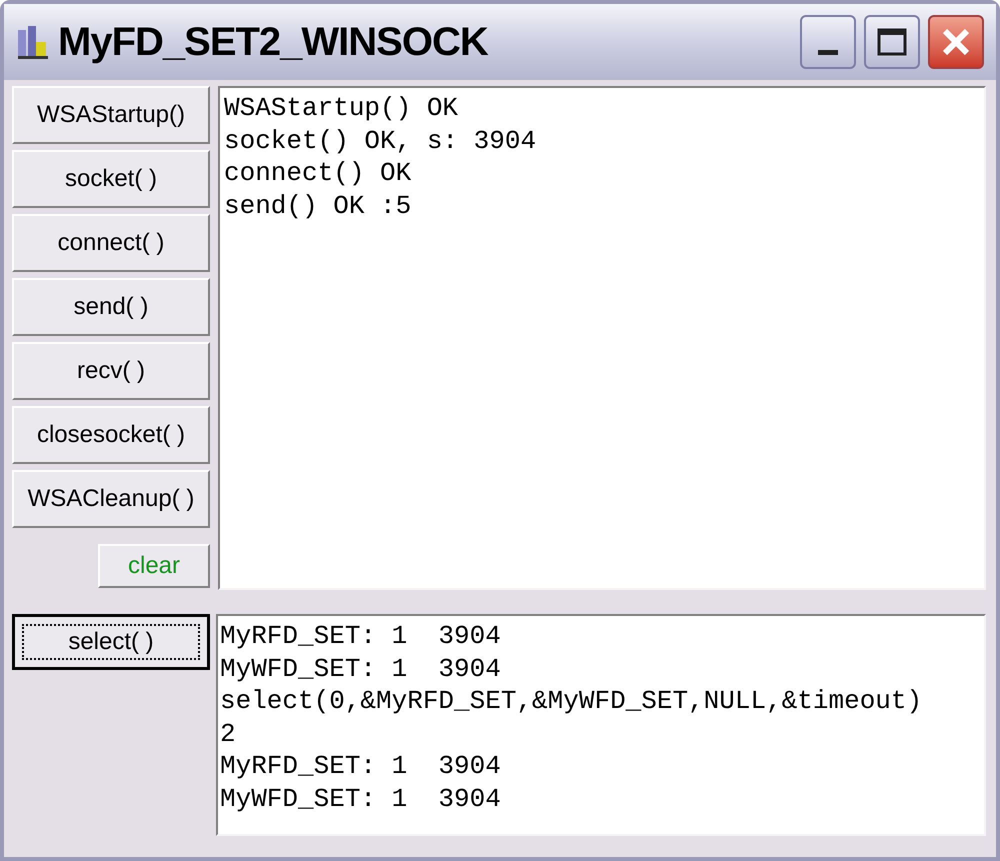 The width and height of the screenshot is (1000, 861). Describe the element at coordinates (111, 435) in the screenshot. I see `function-button: closesocket( )` at that location.